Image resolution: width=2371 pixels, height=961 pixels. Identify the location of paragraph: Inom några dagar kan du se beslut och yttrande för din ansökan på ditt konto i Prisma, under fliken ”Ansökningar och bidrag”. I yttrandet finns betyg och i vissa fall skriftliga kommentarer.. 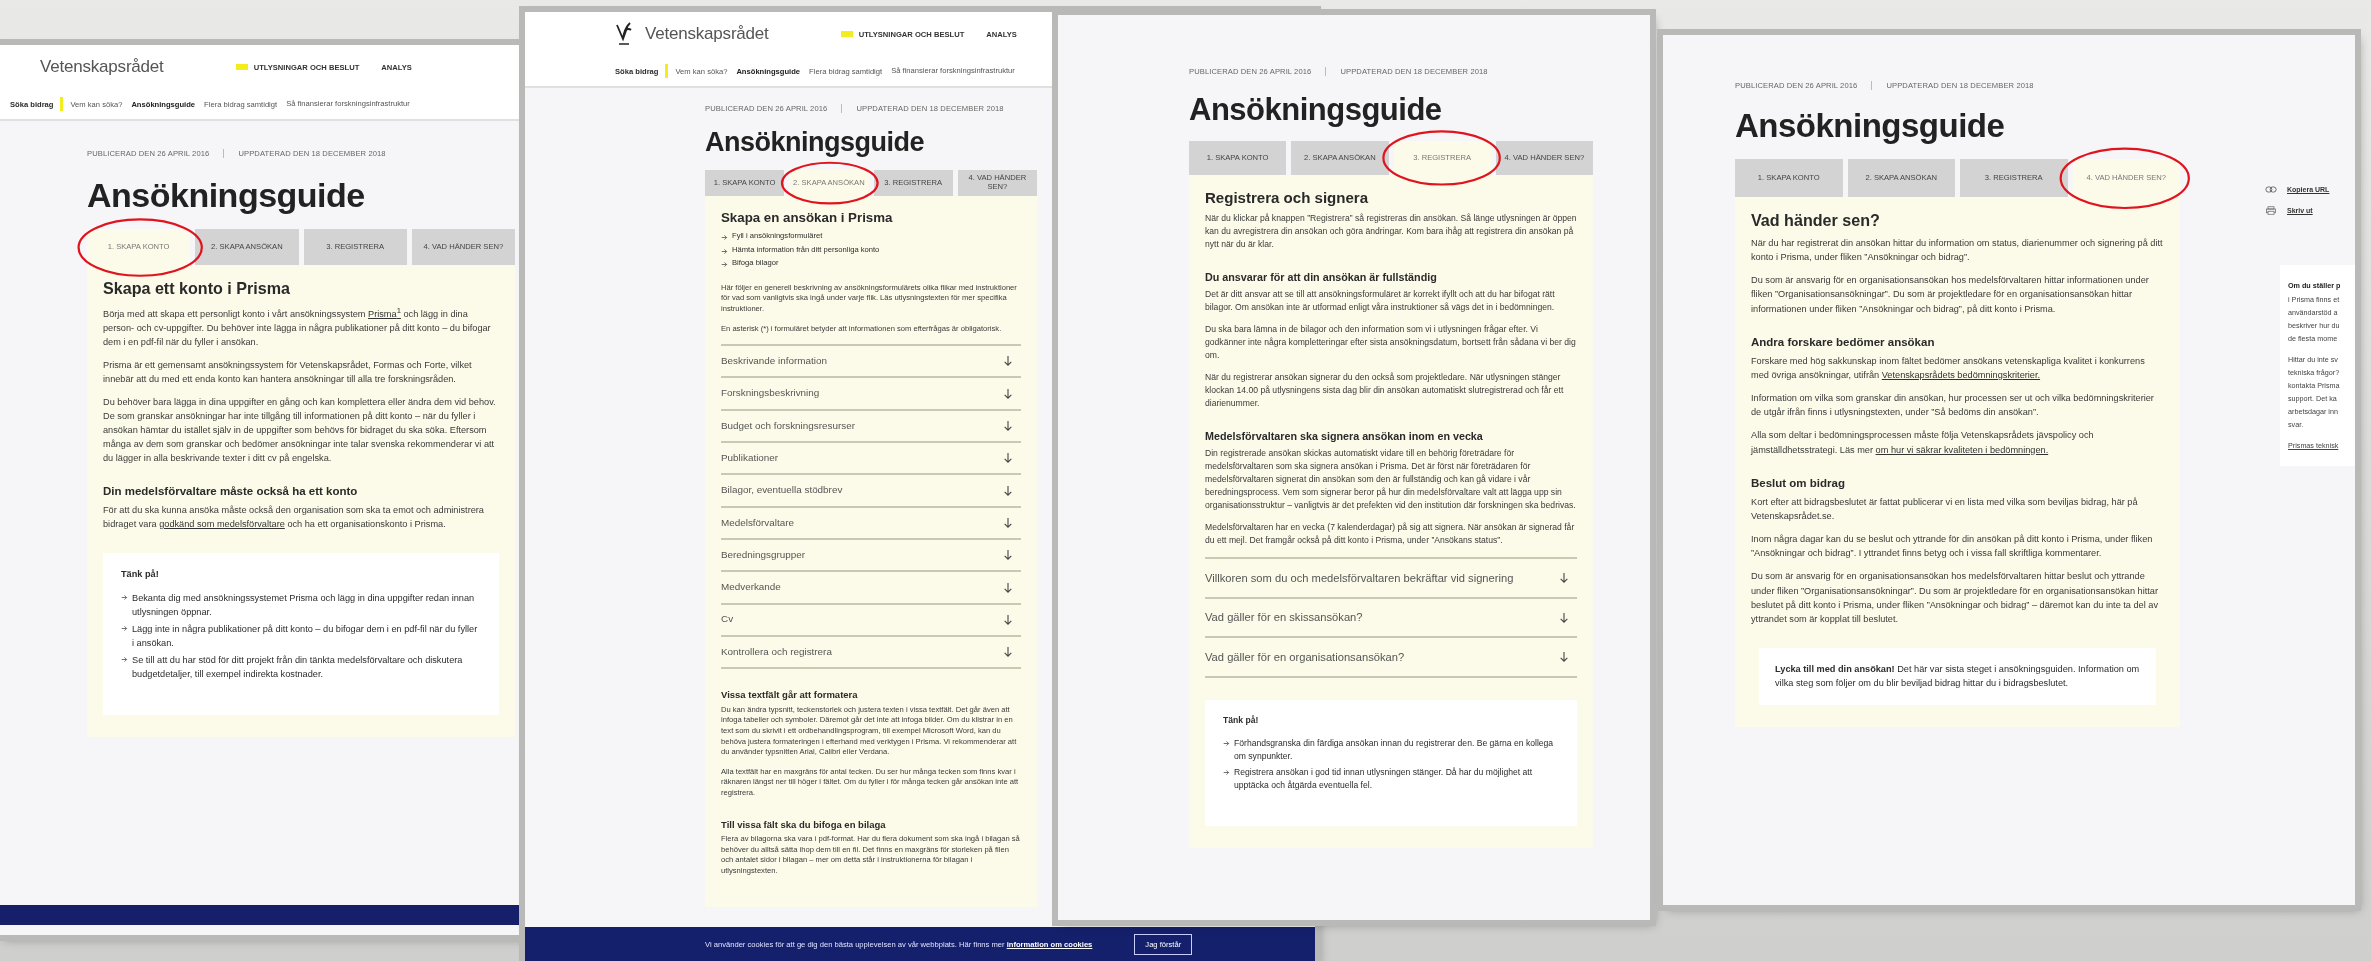
(1952, 547).